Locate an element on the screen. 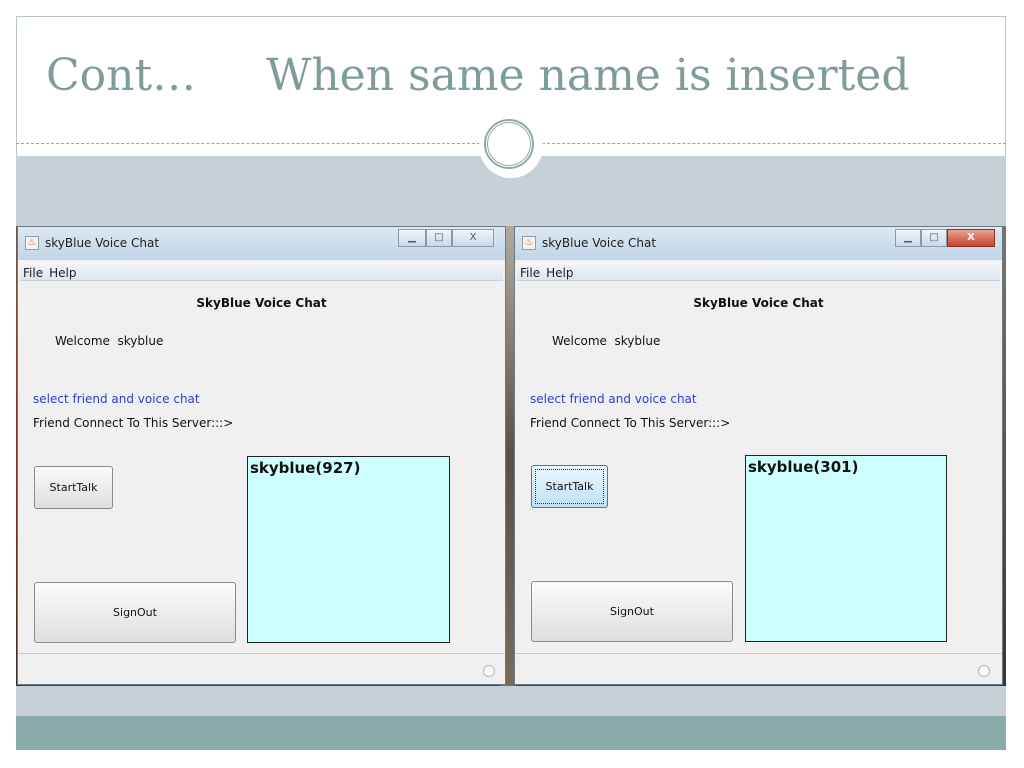  friend-list-item: skyblue(301) is located at coordinates (803, 467).